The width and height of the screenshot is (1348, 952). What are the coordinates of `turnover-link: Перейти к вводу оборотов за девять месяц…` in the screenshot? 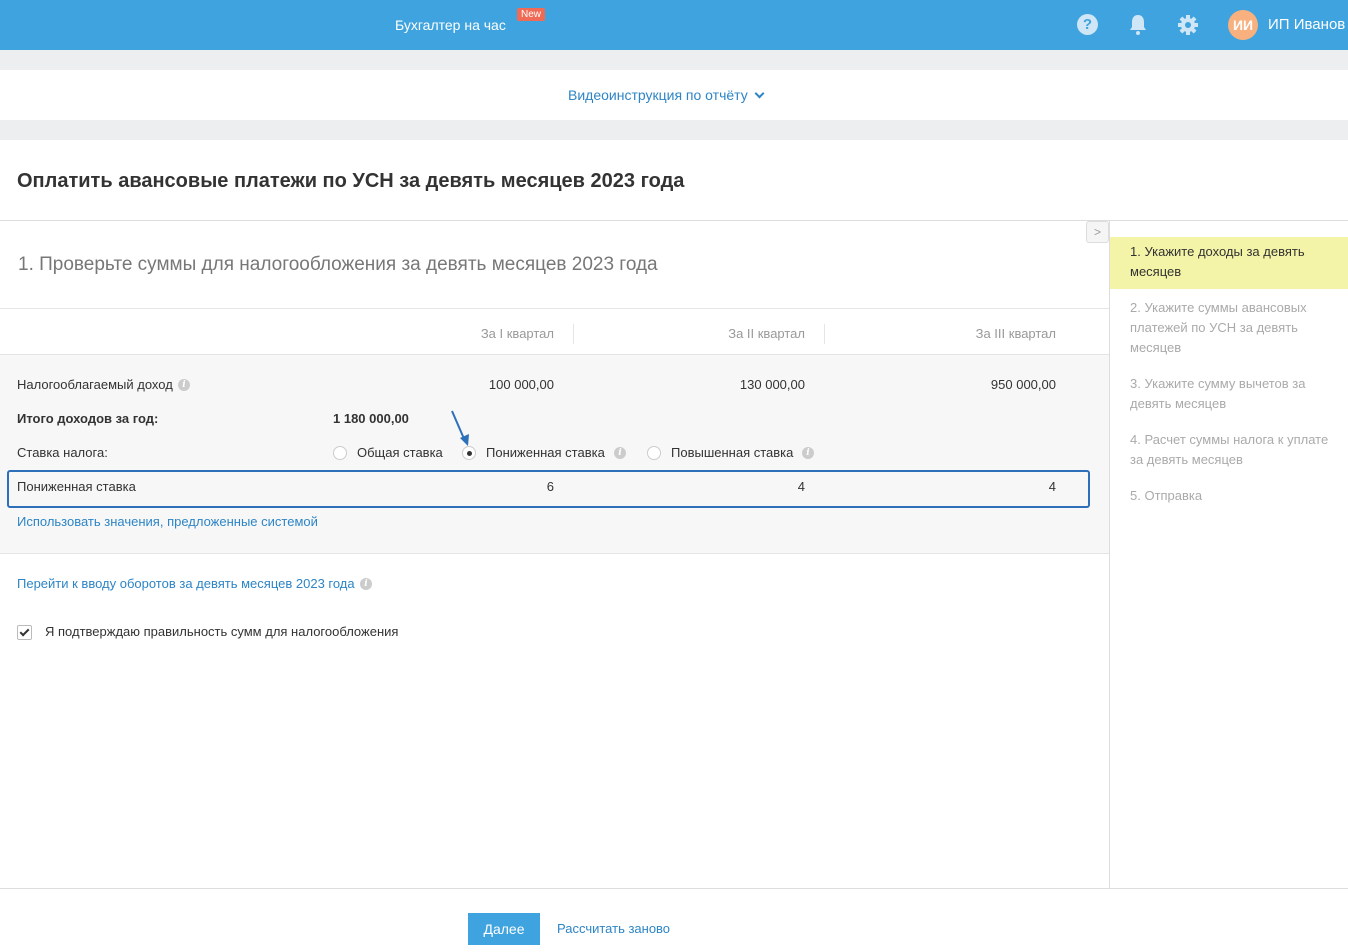 It's located at (186, 583).